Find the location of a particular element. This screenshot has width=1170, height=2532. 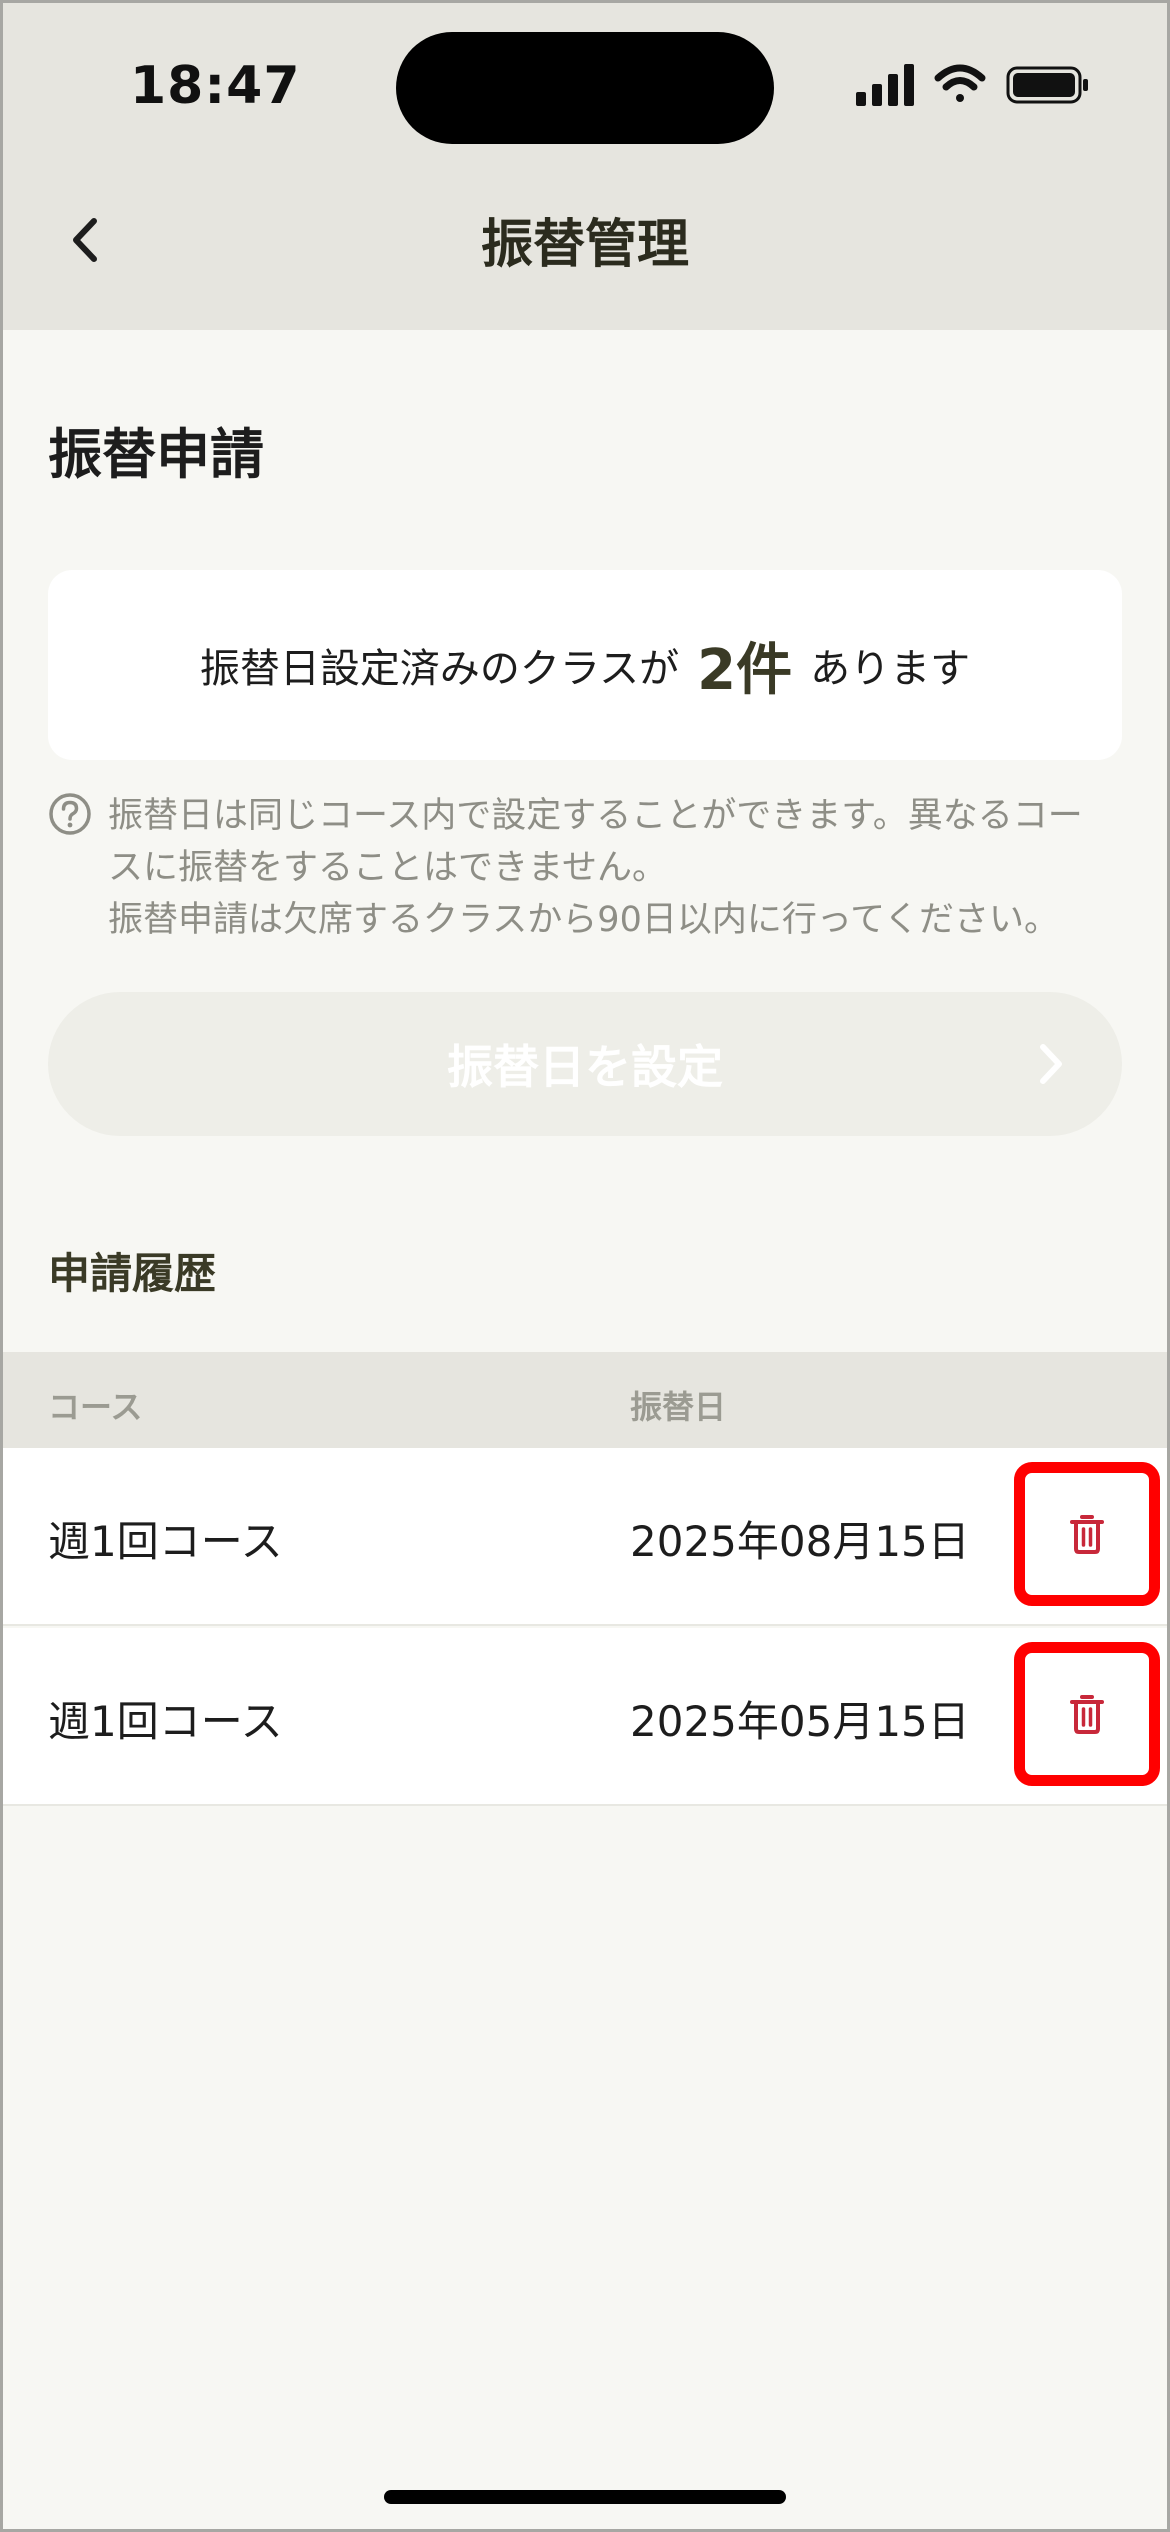

info-line: スに振替をすることはできません。 is located at coordinates (387, 868).